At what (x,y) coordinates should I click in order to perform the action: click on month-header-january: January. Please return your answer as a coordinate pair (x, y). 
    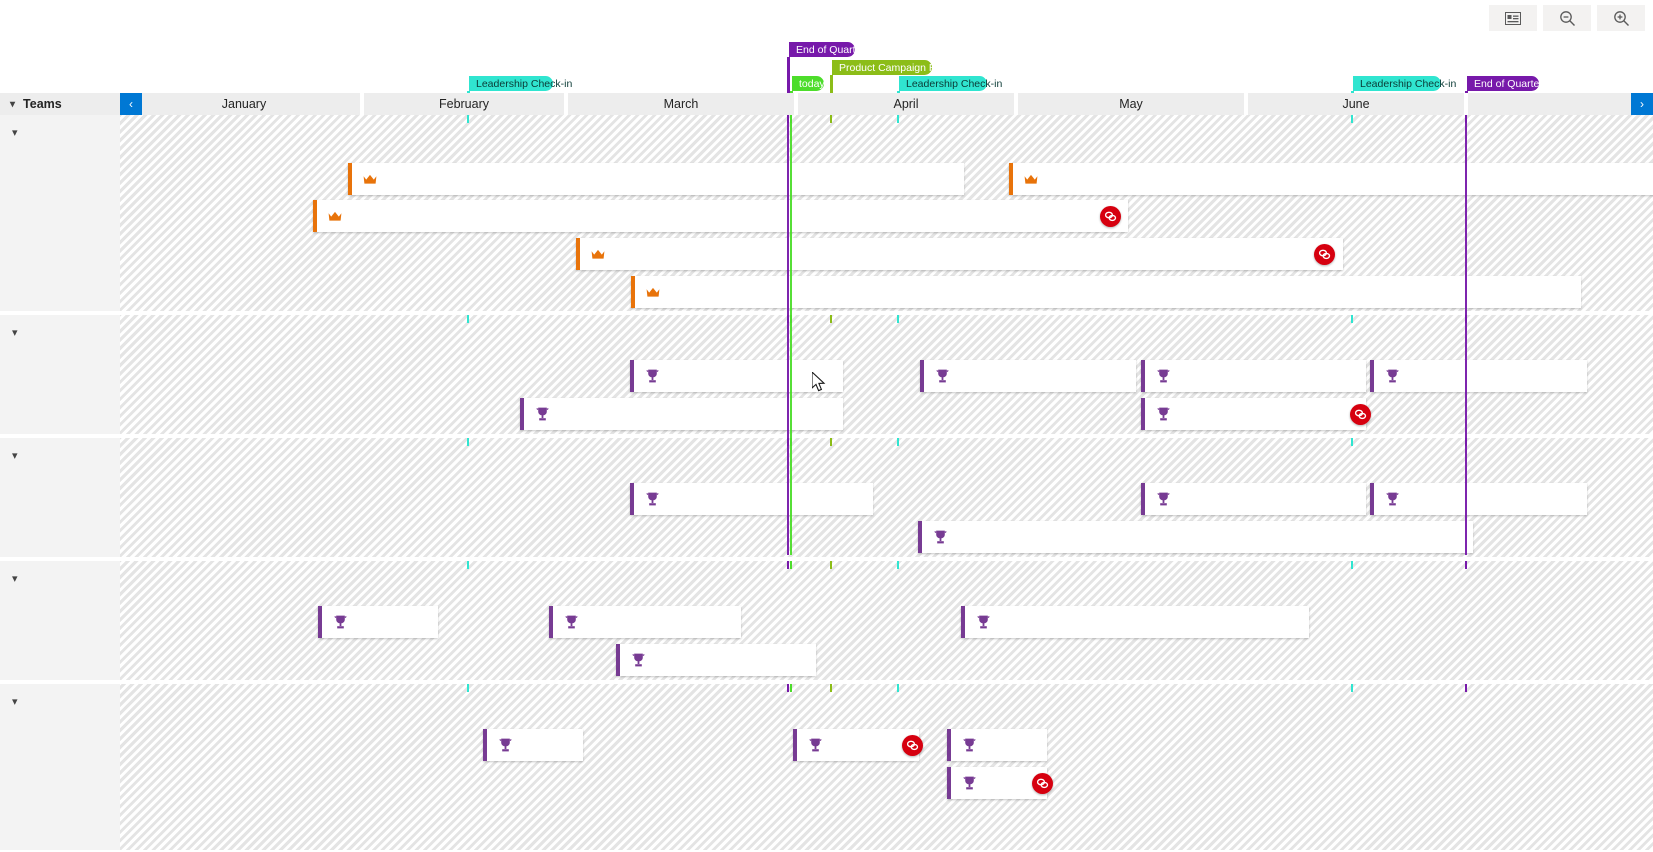
    Looking at the image, I should click on (244, 104).